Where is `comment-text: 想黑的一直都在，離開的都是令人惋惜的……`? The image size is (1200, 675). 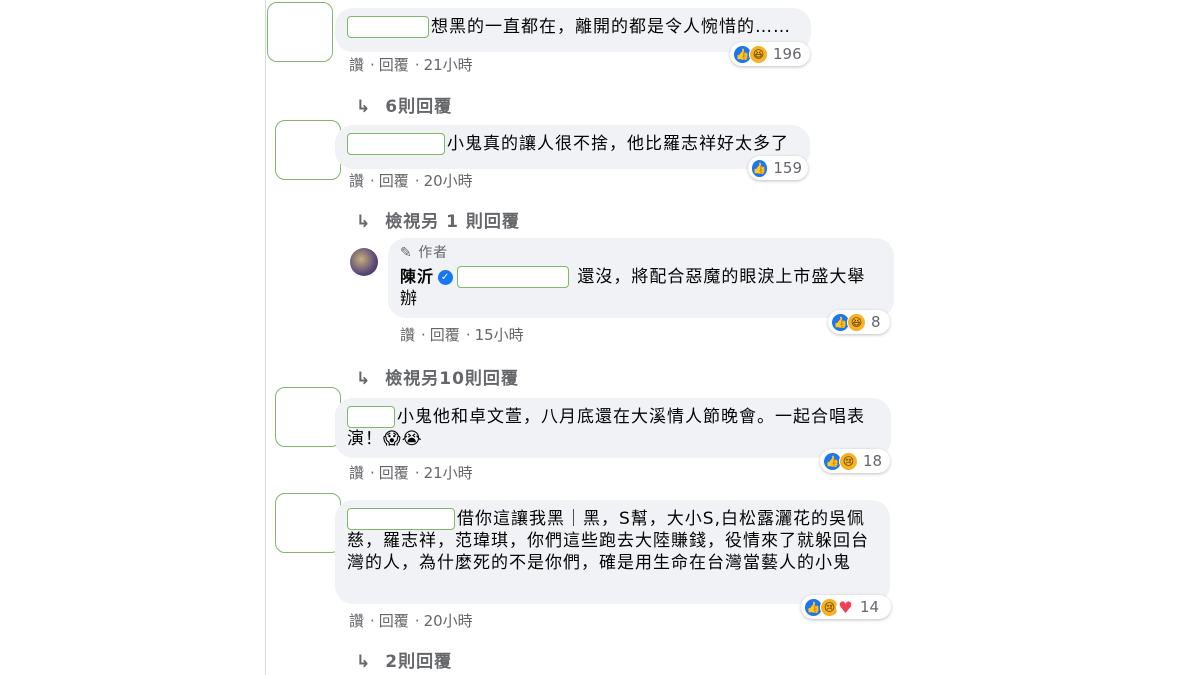 comment-text: 想黑的一直都在，離開的都是令人惋惜的…… is located at coordinates (611, 27).